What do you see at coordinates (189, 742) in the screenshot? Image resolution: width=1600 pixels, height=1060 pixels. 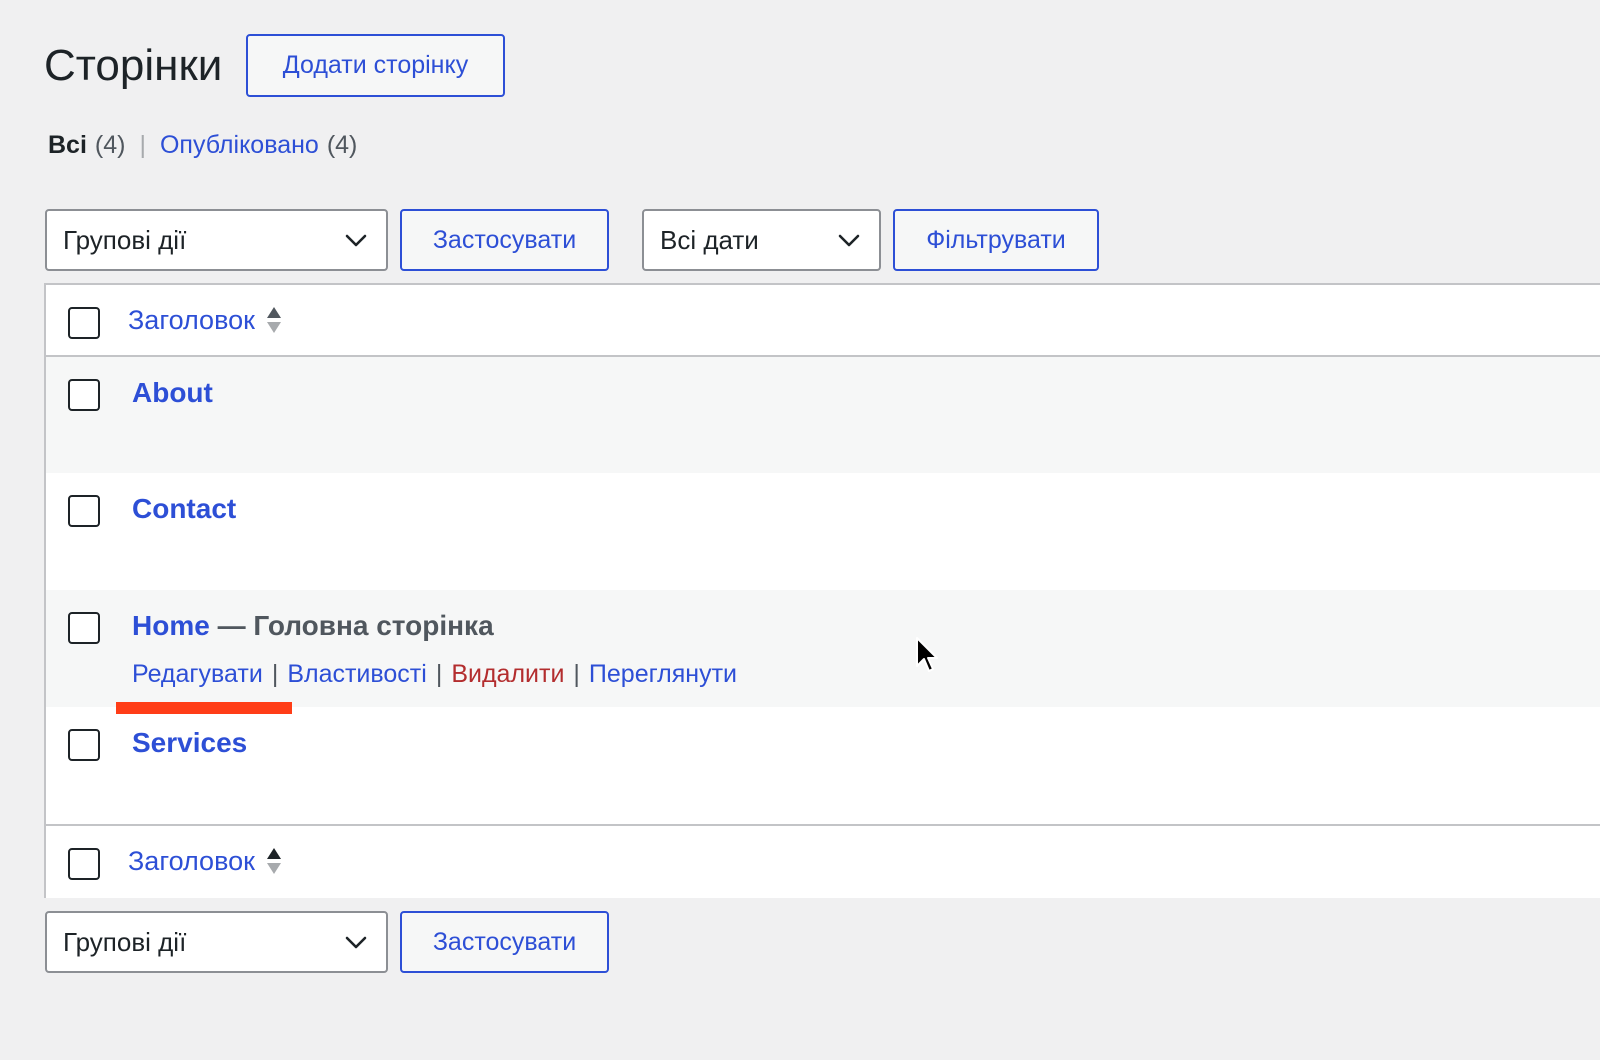 I see `page-title-link: Services` at bounding box center [189, 742].